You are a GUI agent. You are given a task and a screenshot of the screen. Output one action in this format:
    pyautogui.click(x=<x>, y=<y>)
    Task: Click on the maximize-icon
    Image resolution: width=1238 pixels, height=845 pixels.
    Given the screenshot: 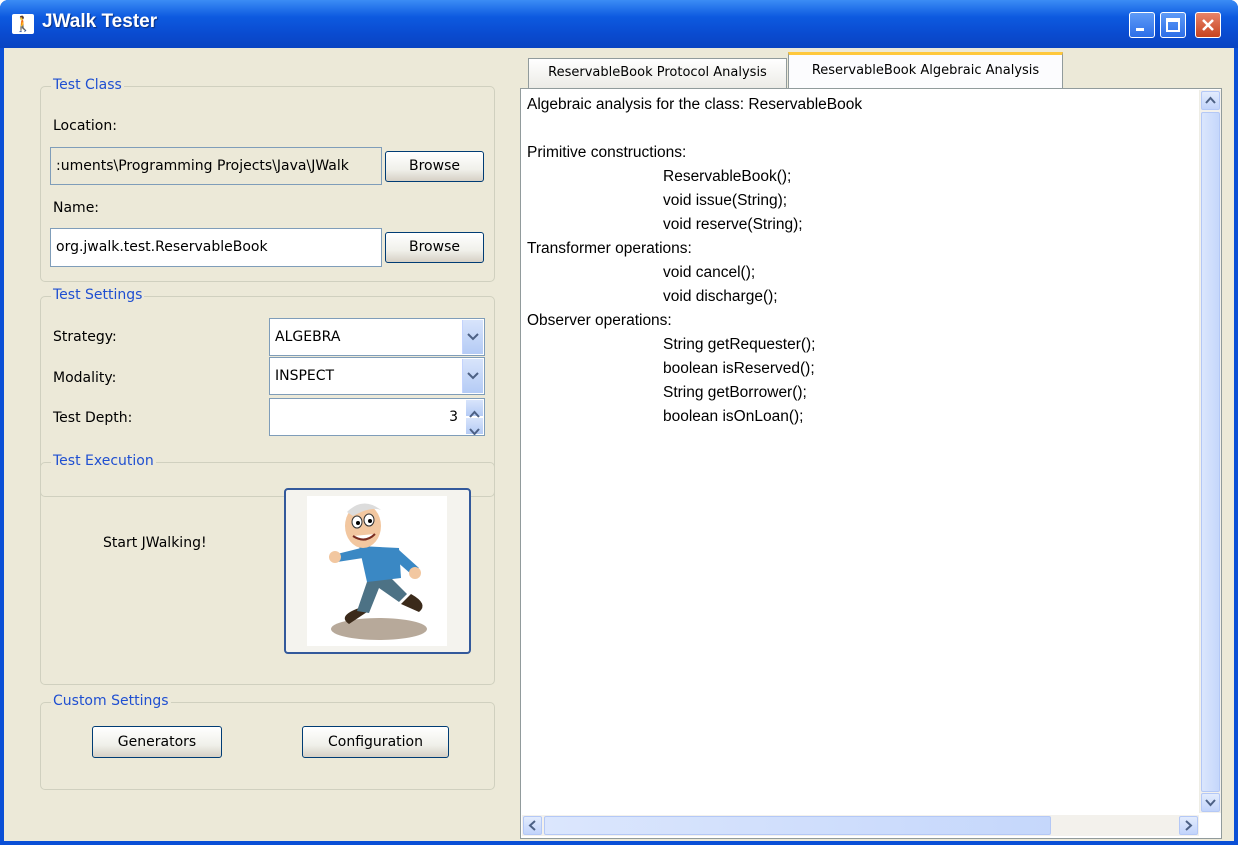 What is the action you would take?
    pyautogui.click(x=1173, y=25)
    